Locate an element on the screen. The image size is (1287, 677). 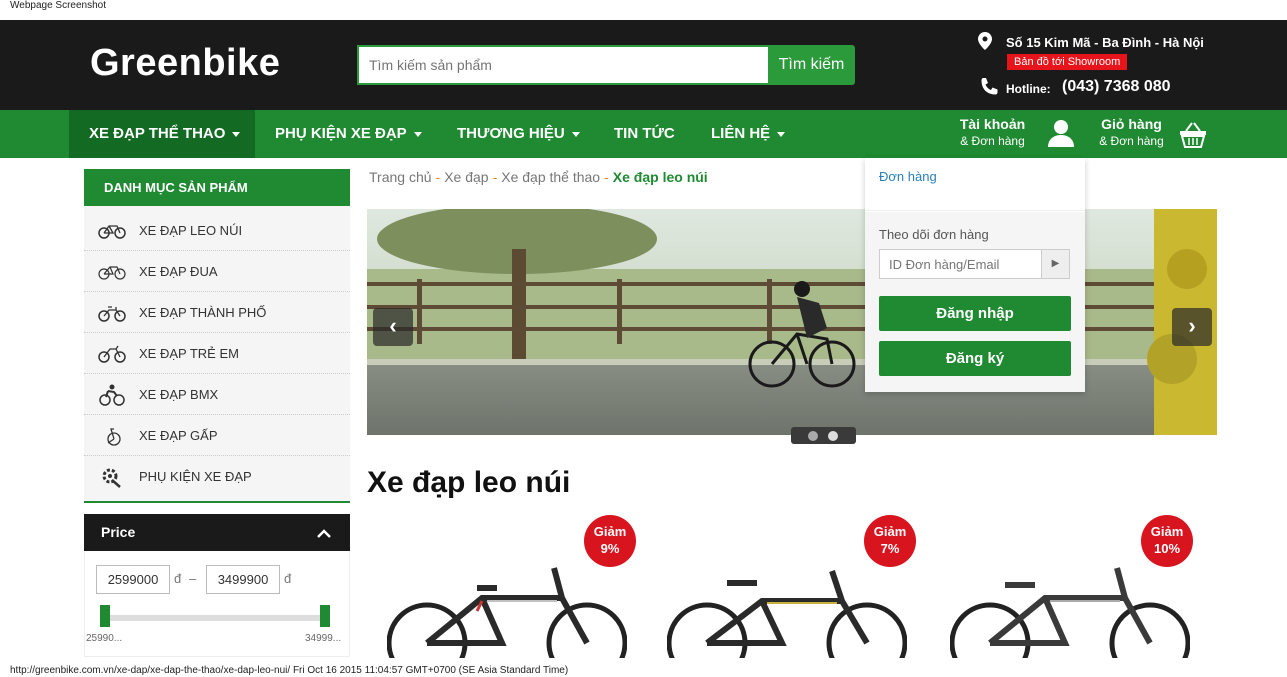
category-kids-bike: XE ĐẠP TRẺ EM is located at coordinates (217, 353).